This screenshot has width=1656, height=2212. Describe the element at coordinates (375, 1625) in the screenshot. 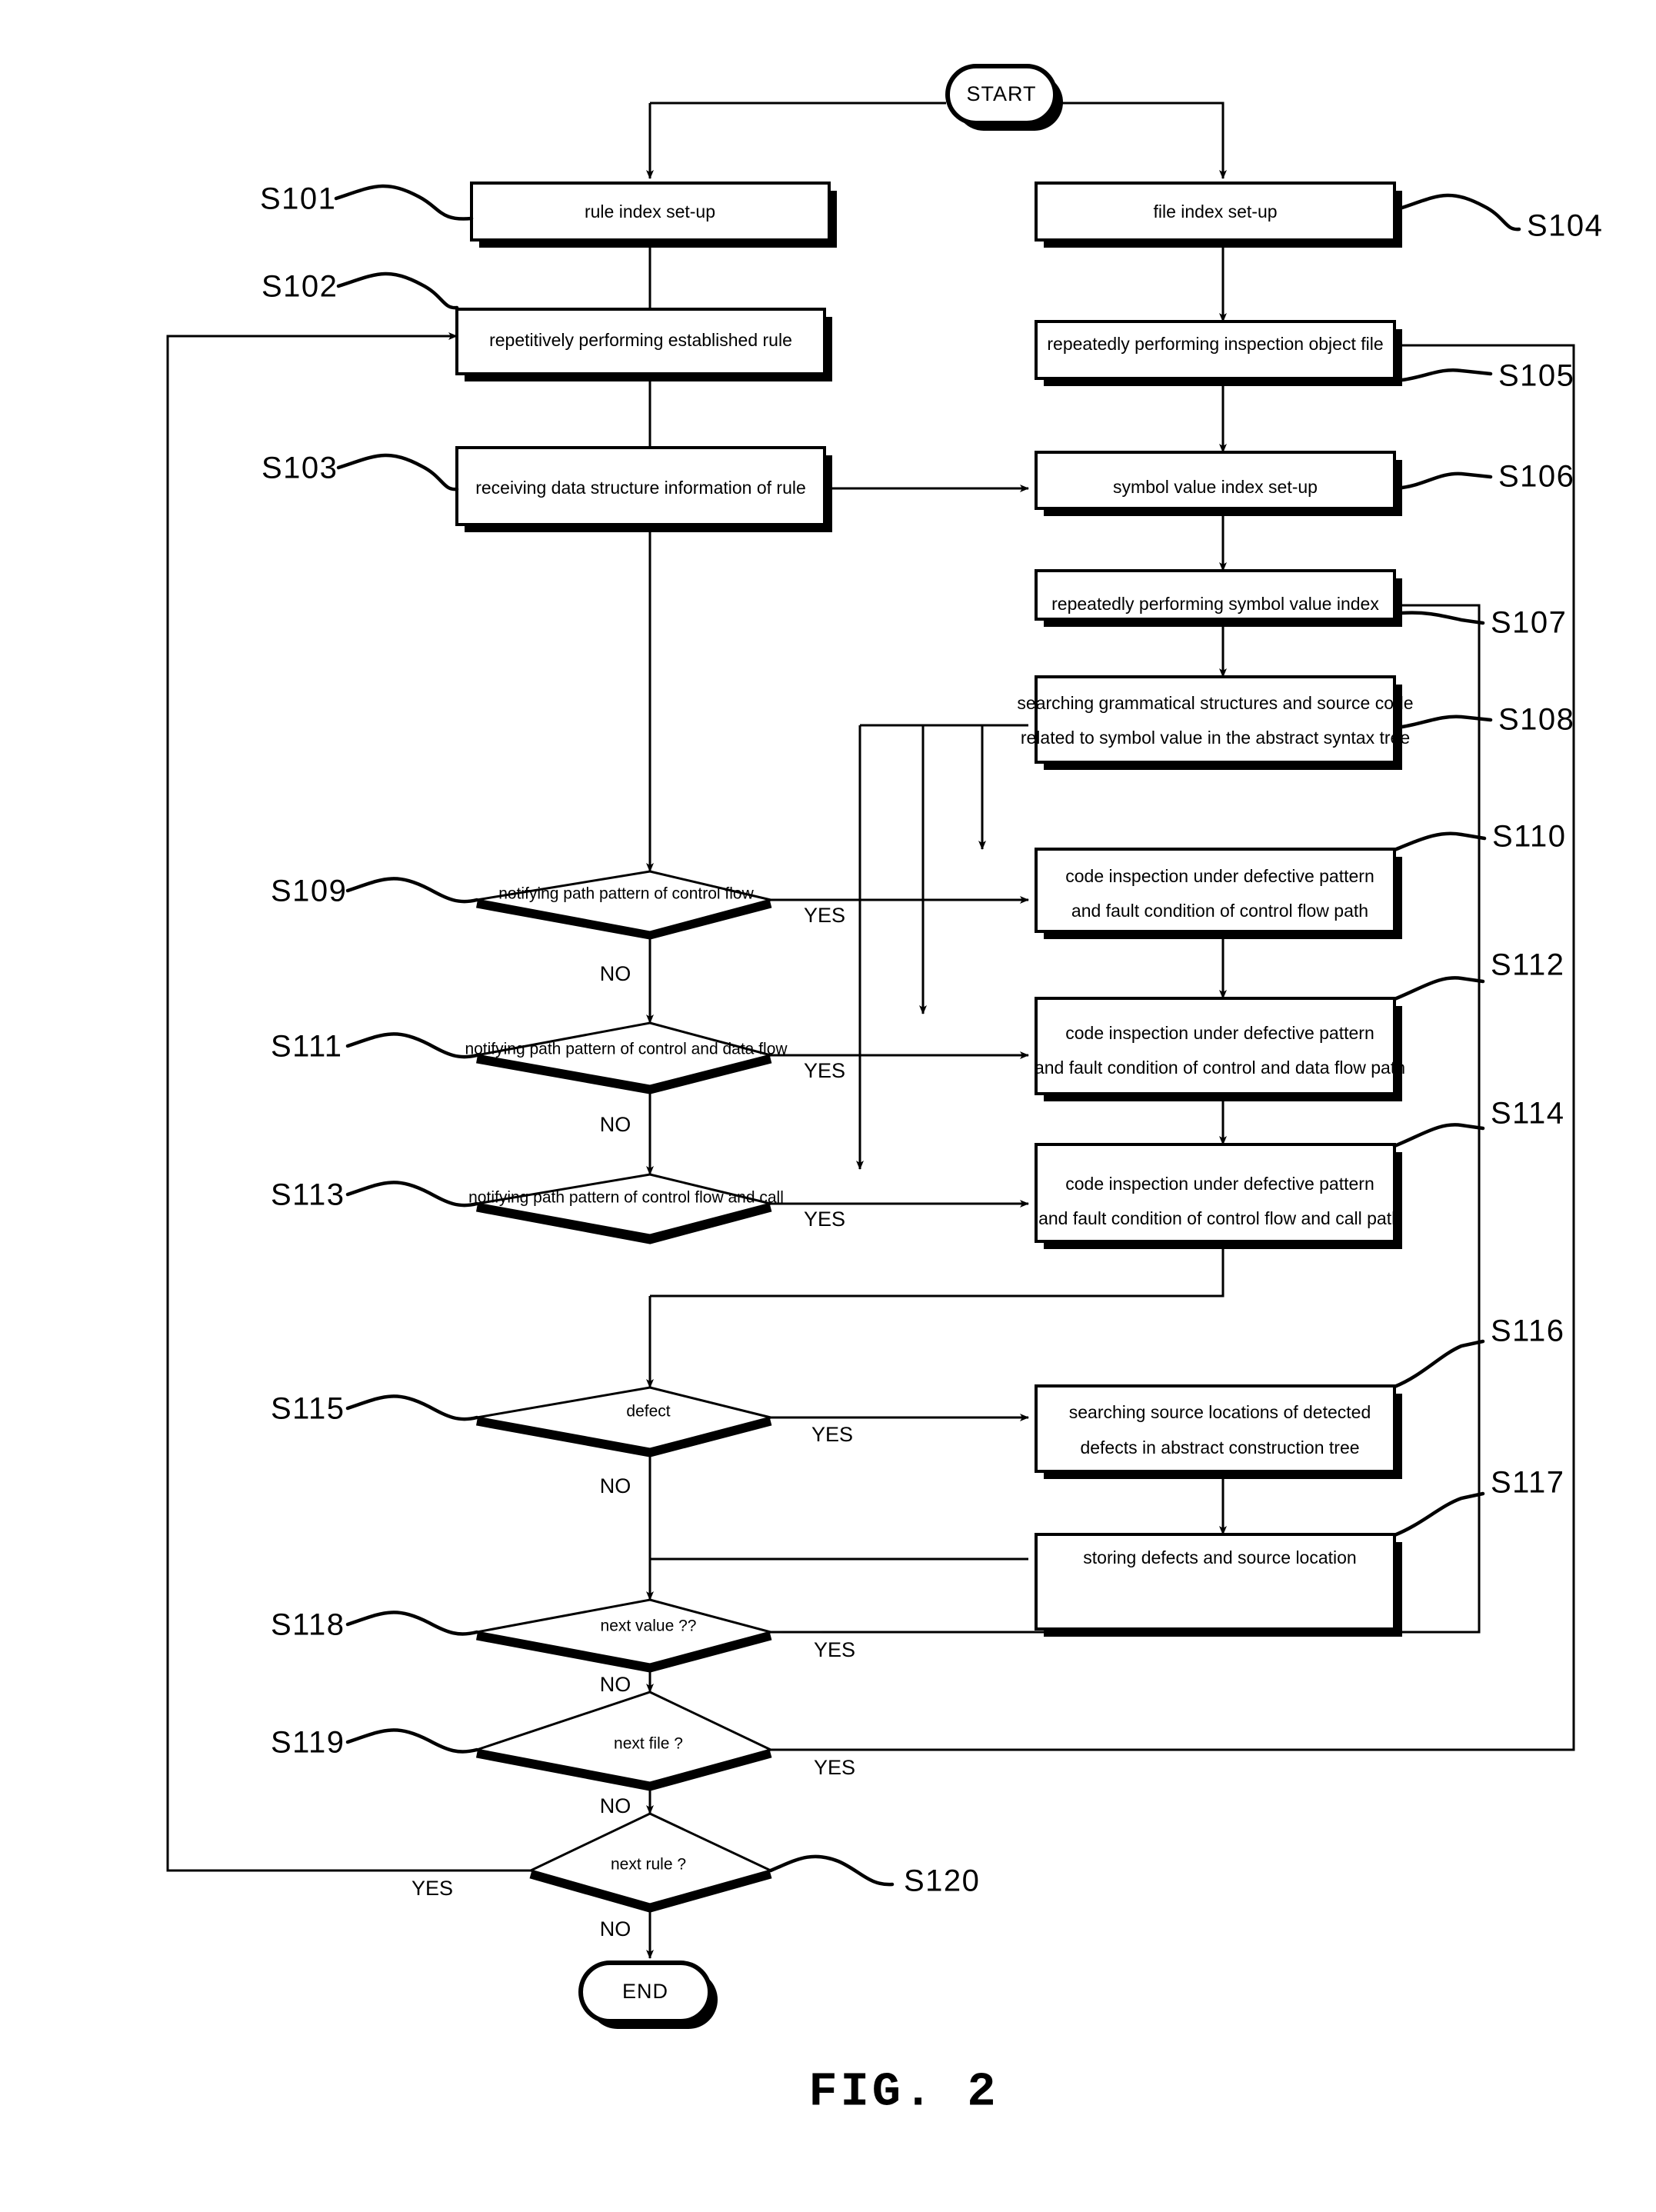

I see `ref-leader-s118: S118` at that location.